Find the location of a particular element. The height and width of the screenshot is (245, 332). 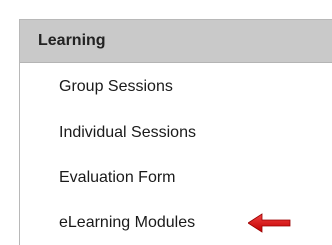

panel-title: Learning is located at coordinates (72, 40).